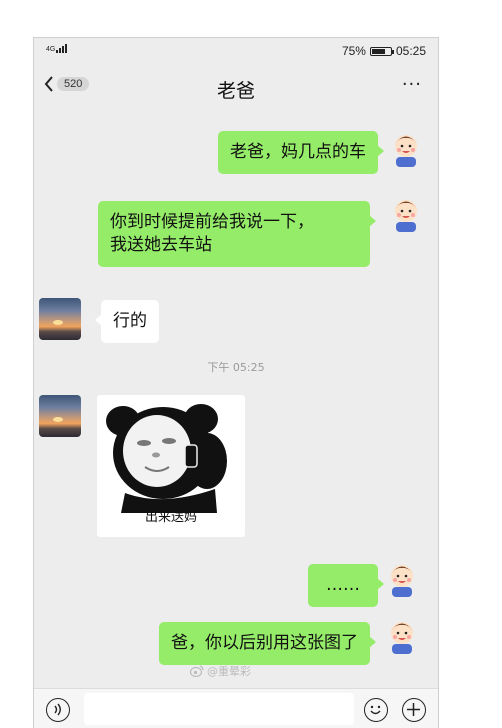  I want to click on message-input, so click(219, 709).